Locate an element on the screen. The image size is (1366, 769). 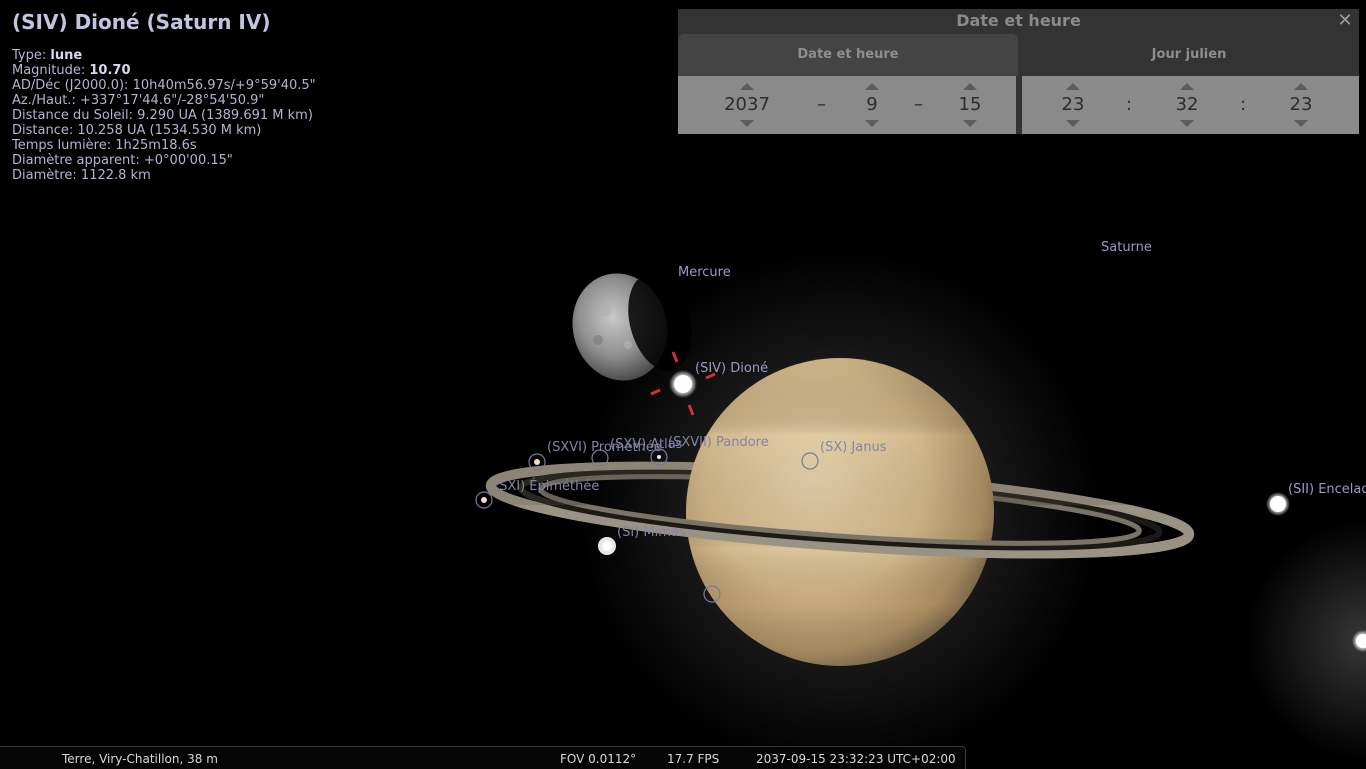
year-spinbox: 2037 is located at coordinates (747, 105).